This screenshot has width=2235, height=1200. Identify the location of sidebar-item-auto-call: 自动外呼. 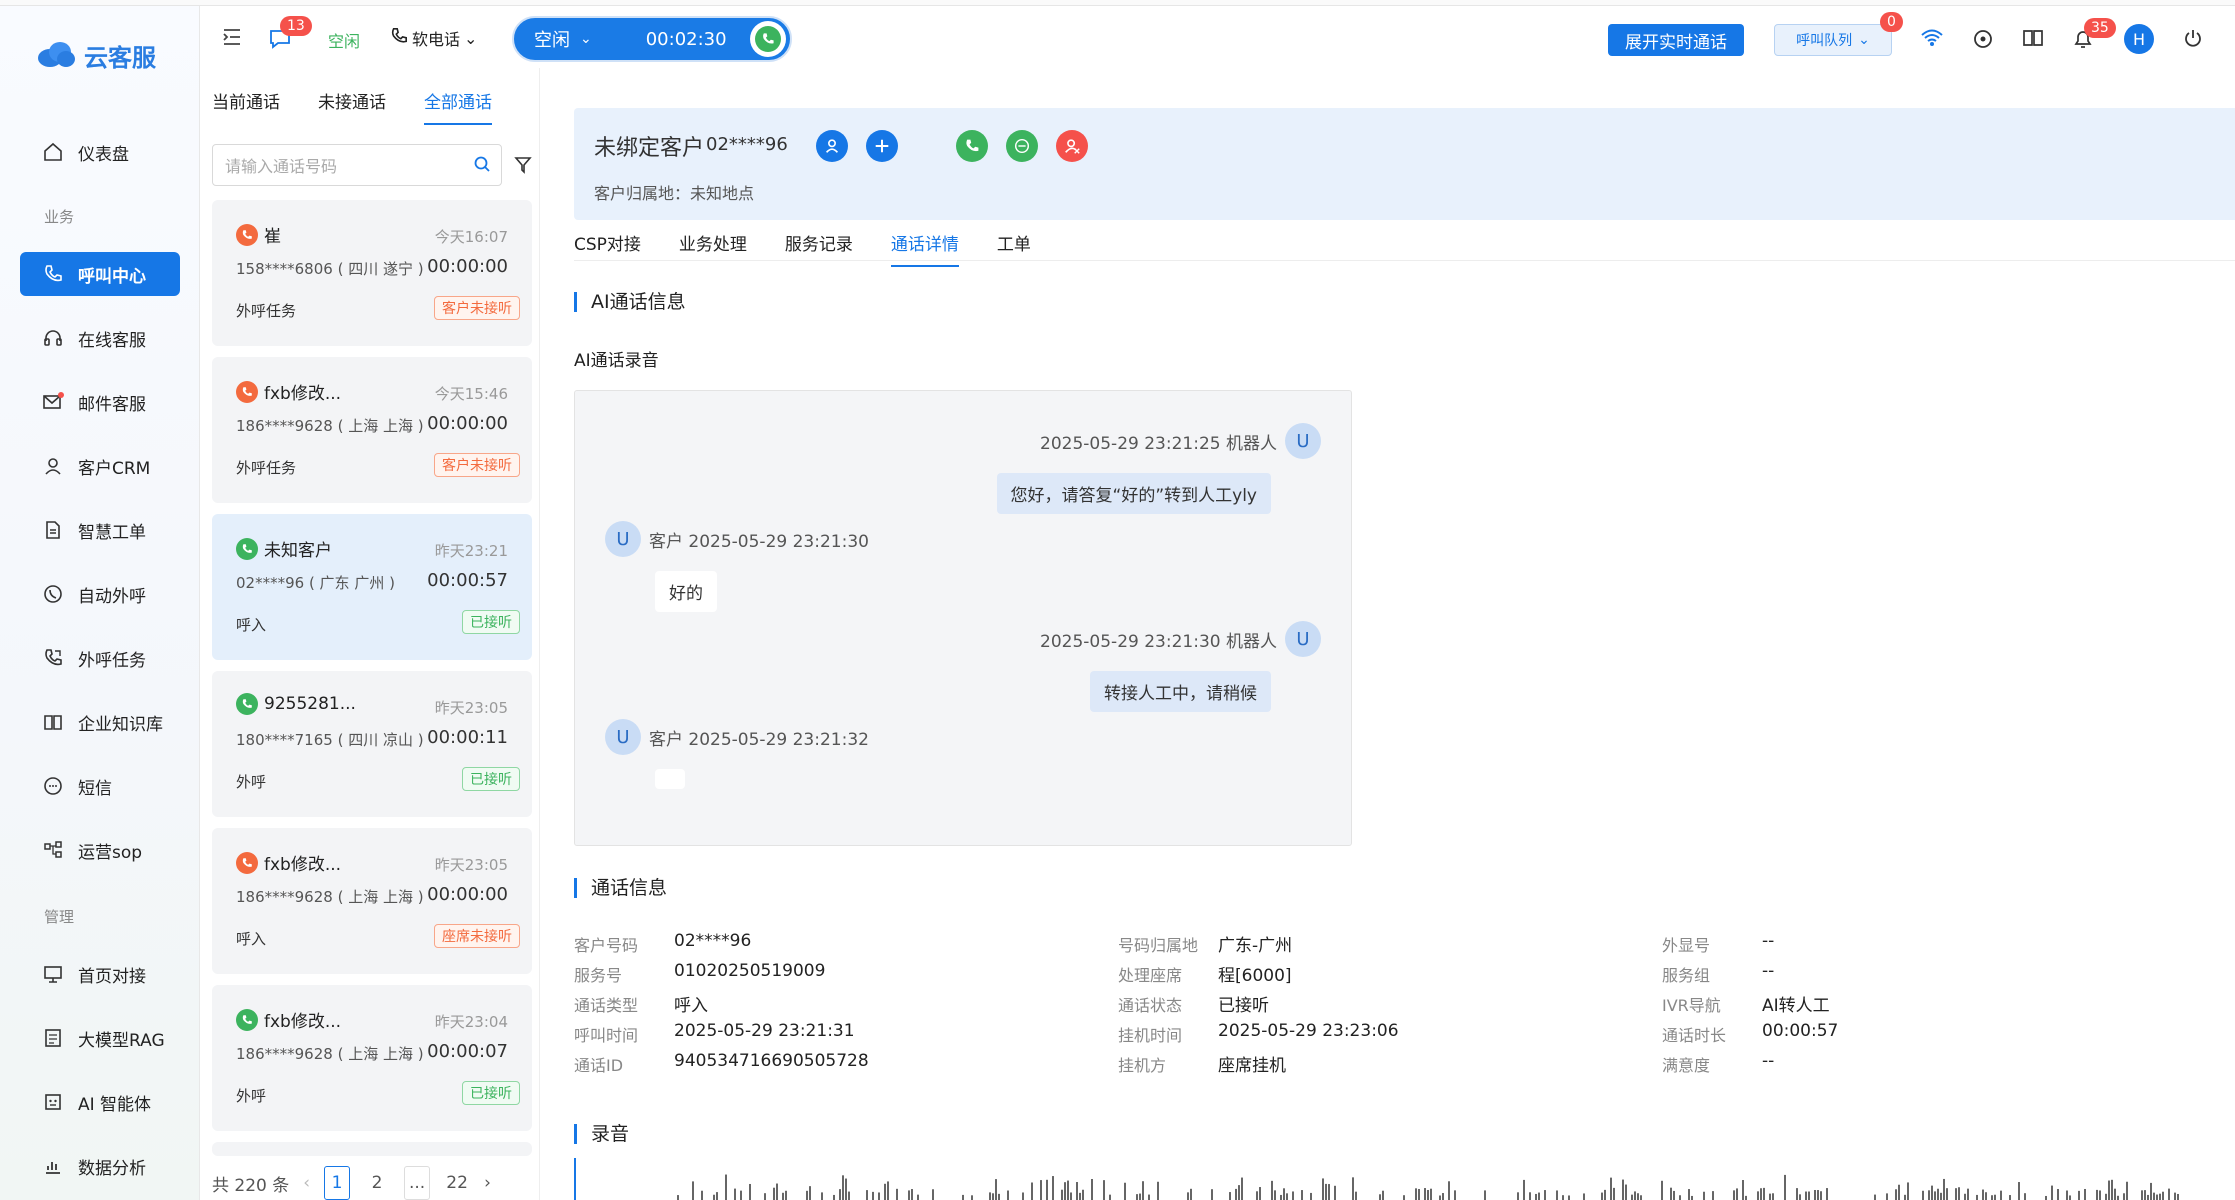
(100, 594).